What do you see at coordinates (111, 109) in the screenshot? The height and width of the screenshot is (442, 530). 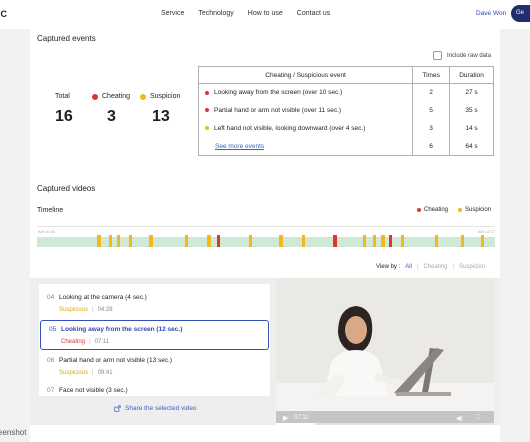 I see `stat-cheating: Cheating 3` at bounding box center [111, 109].